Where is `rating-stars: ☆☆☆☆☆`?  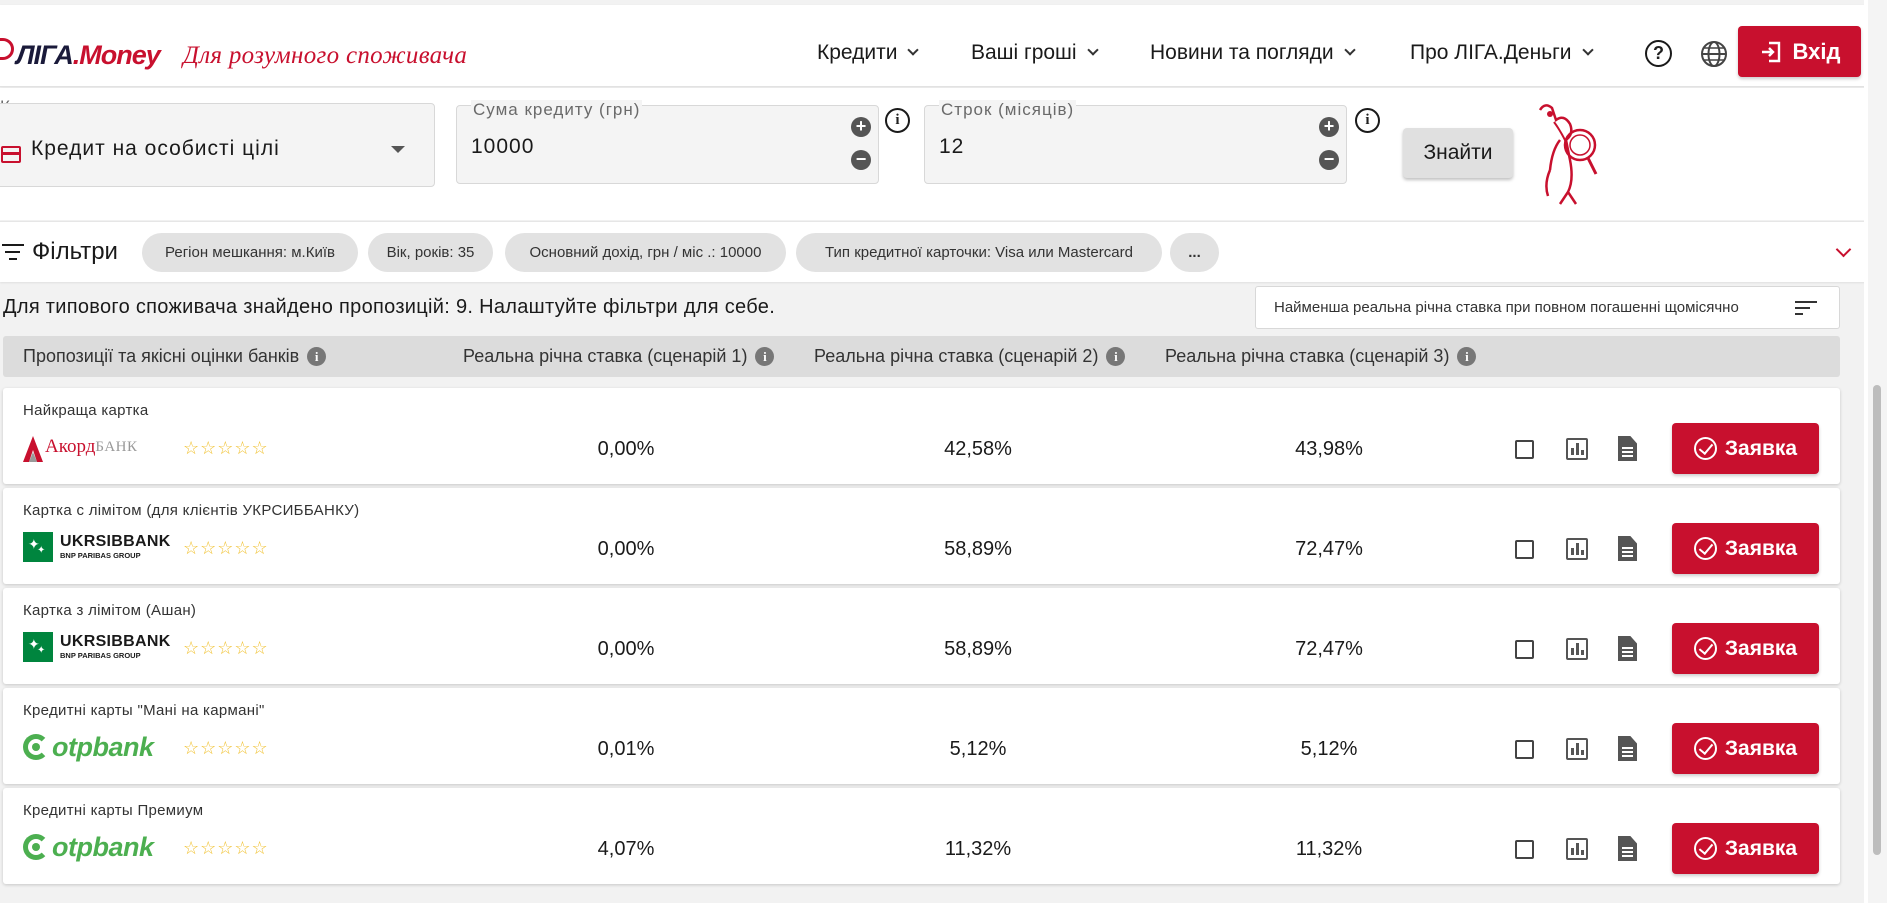 rating-stars: ☆☆☆☆☆ is located at coordinates (226, 448).